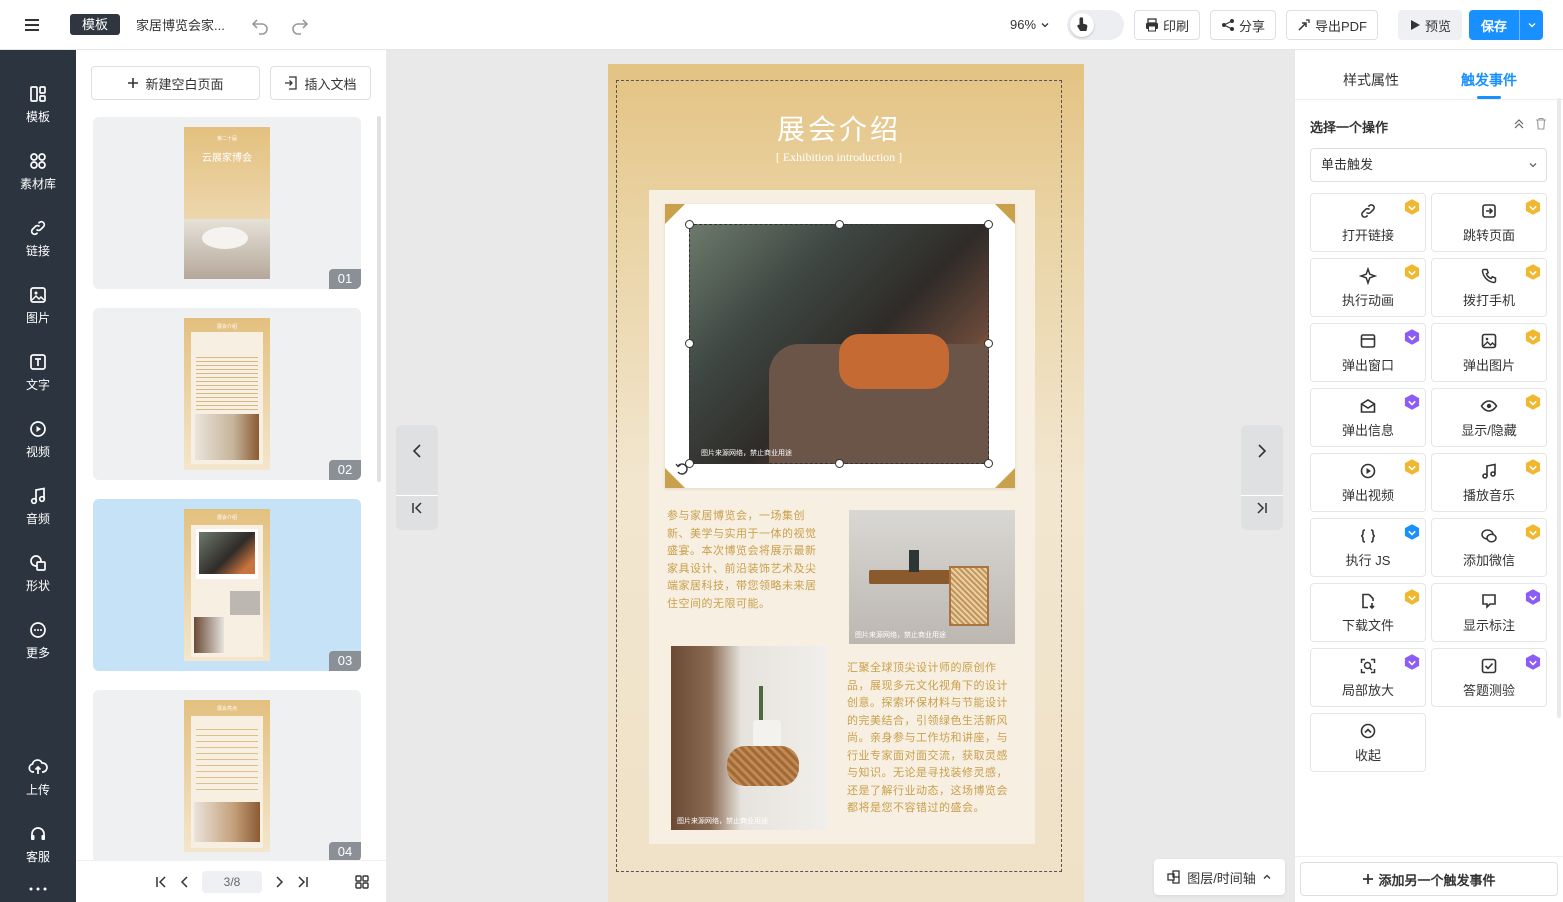  What do you see at coordinates (1368, 482) in the screenshot?
I see `action-popup-video: 弹出视频` at bounding box center [1368, 482].